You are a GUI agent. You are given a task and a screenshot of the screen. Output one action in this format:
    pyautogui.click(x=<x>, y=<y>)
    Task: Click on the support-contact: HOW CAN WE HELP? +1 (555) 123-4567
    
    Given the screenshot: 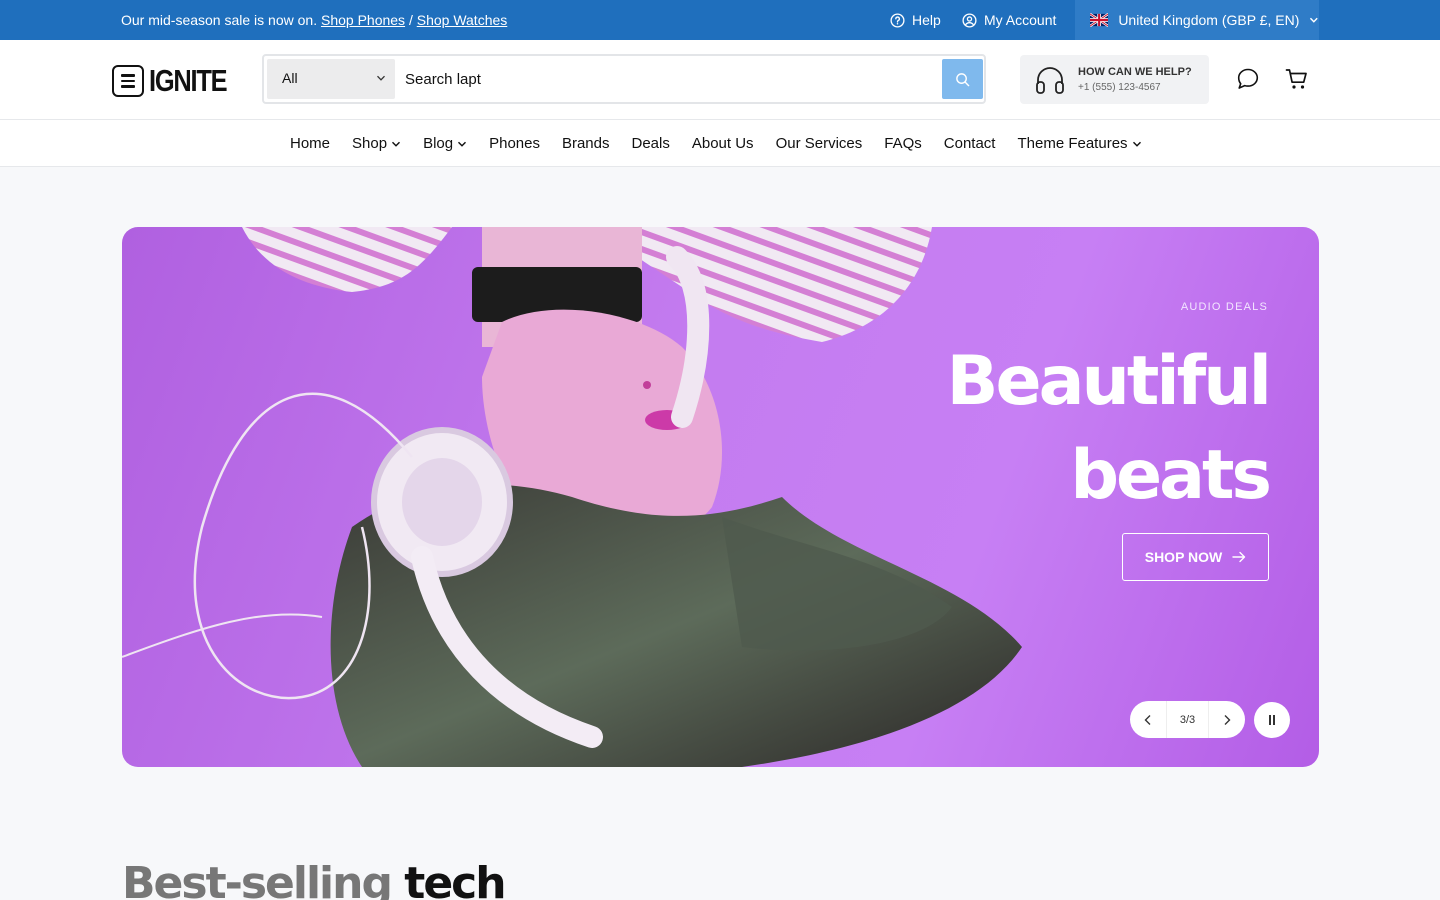 What is the action you would take?
    pyautogui.click(x=1114, y=79)
    